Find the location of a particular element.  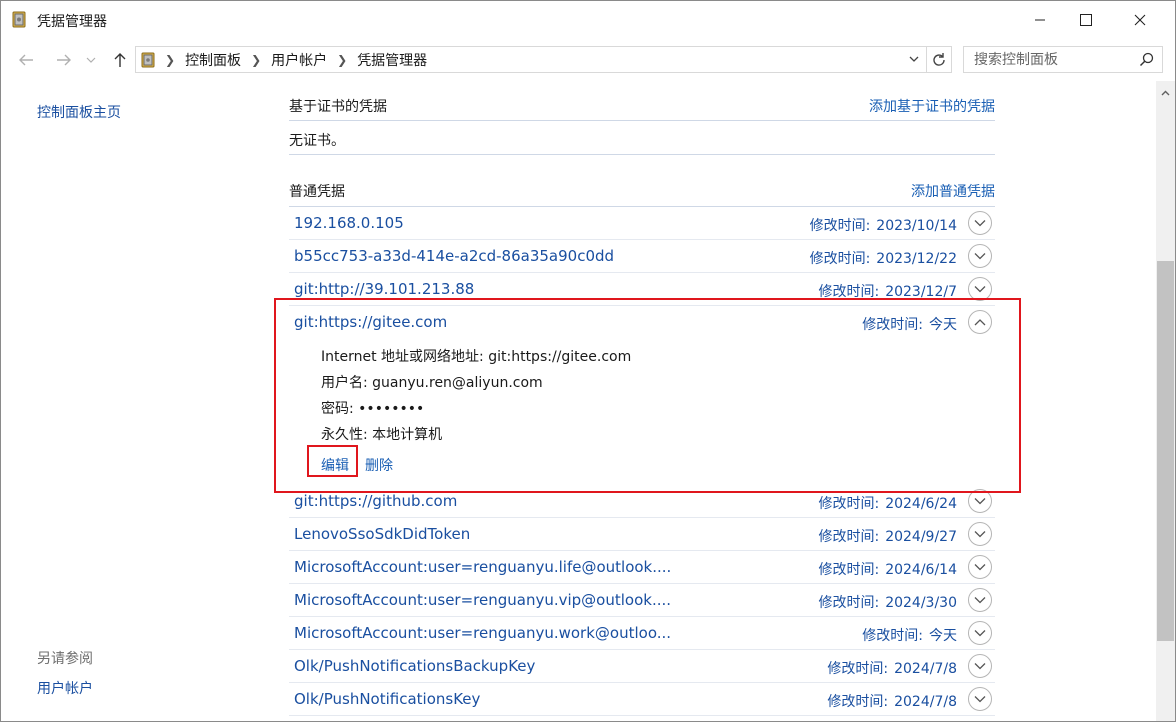

modified-time: 修改时间: 2024/9/27 is located at coordinates (887, 536).